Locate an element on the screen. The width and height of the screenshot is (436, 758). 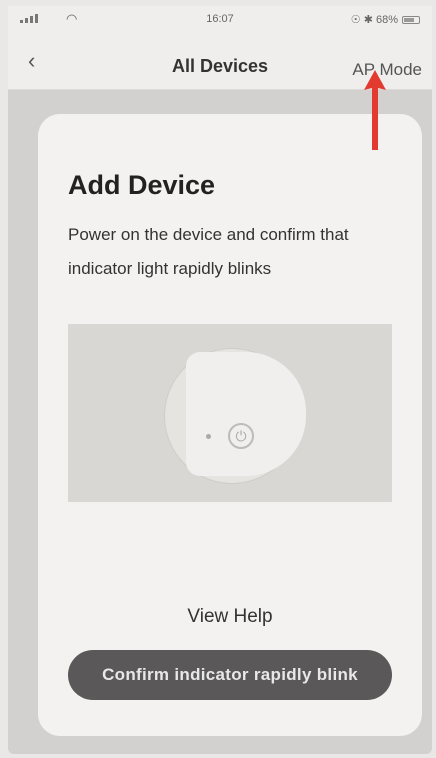
indicator-light-icon is located at coordinates (208, 436).